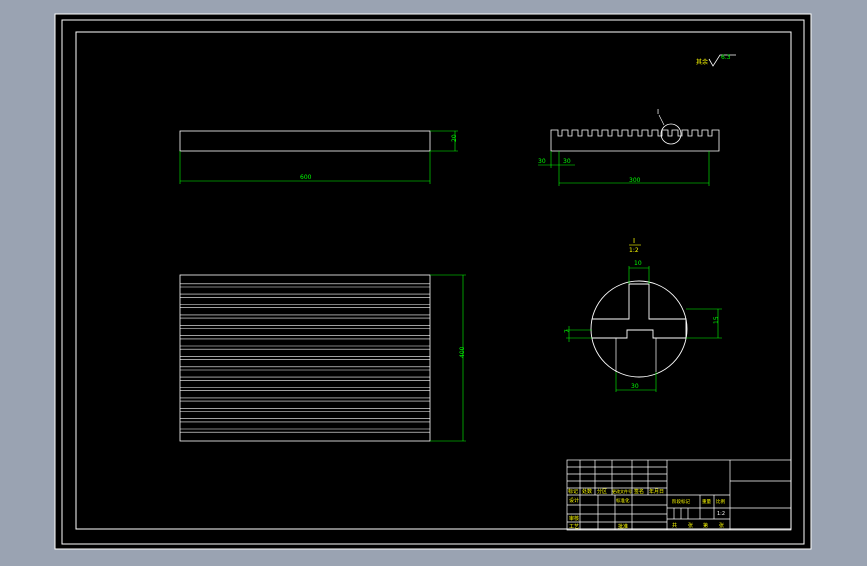 This screenshot has height=566, width=867. I want to click on tb-sheet-index: 第, so click(705, 525).